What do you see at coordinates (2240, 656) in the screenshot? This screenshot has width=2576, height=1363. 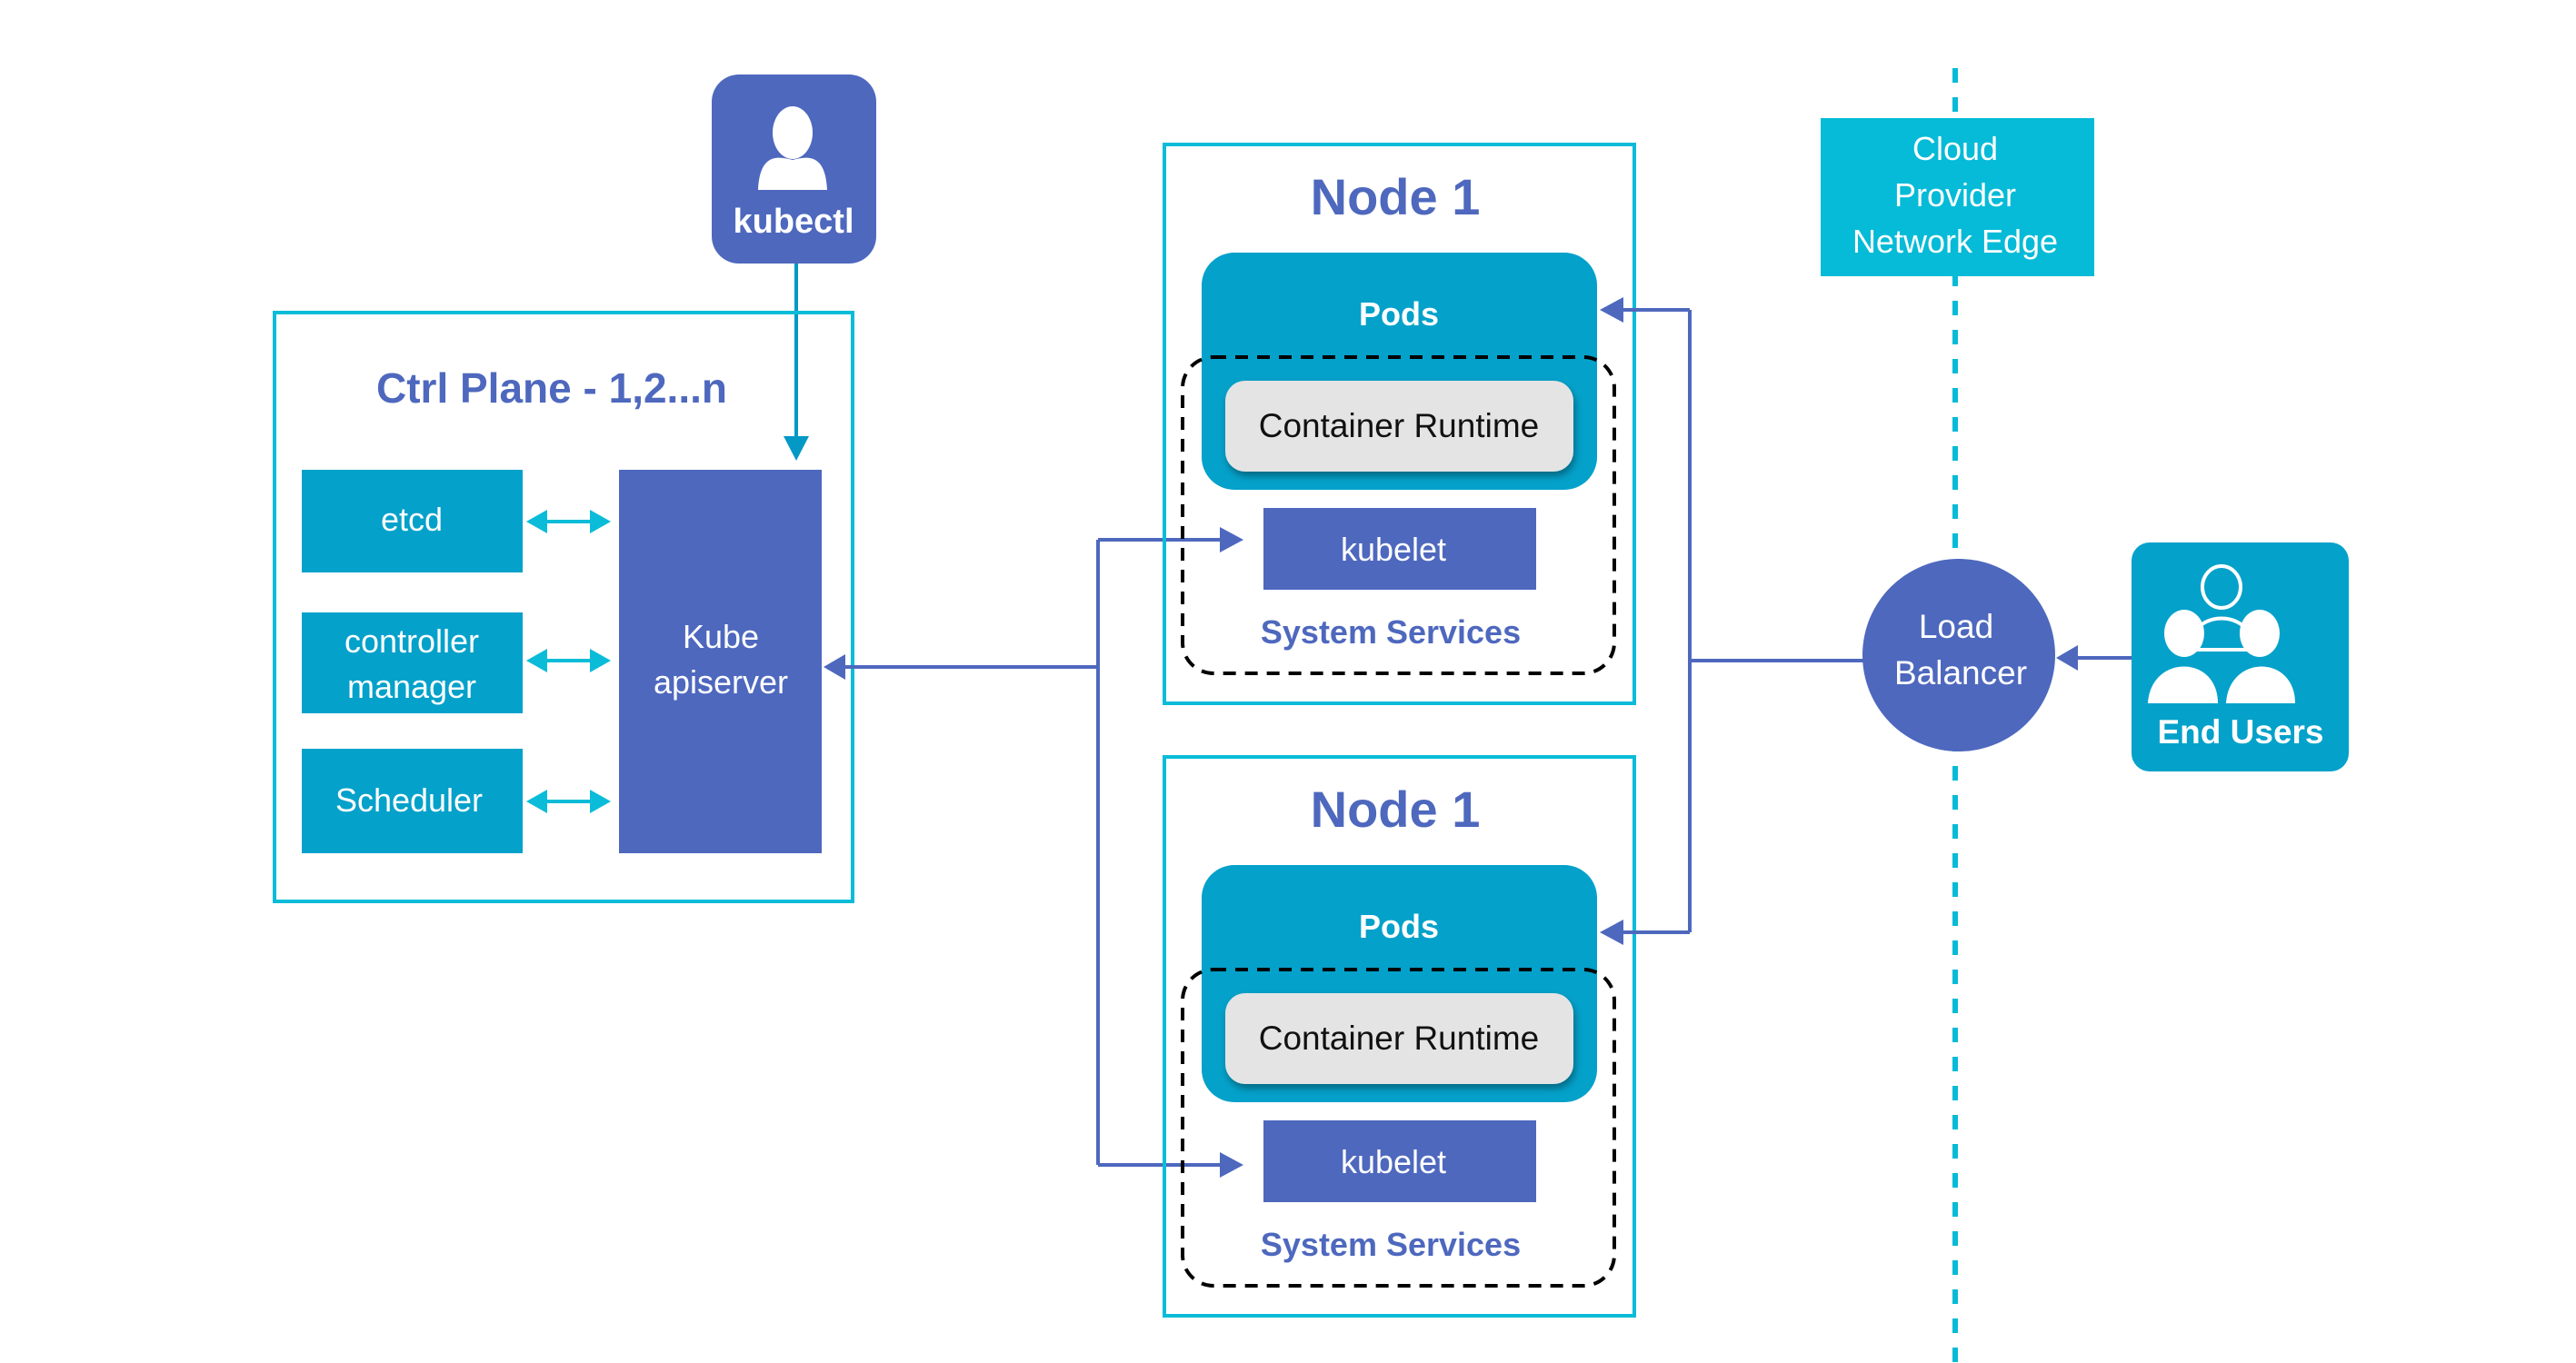 I see `end-users-box: End Users` at bounding box center [2240, 656].